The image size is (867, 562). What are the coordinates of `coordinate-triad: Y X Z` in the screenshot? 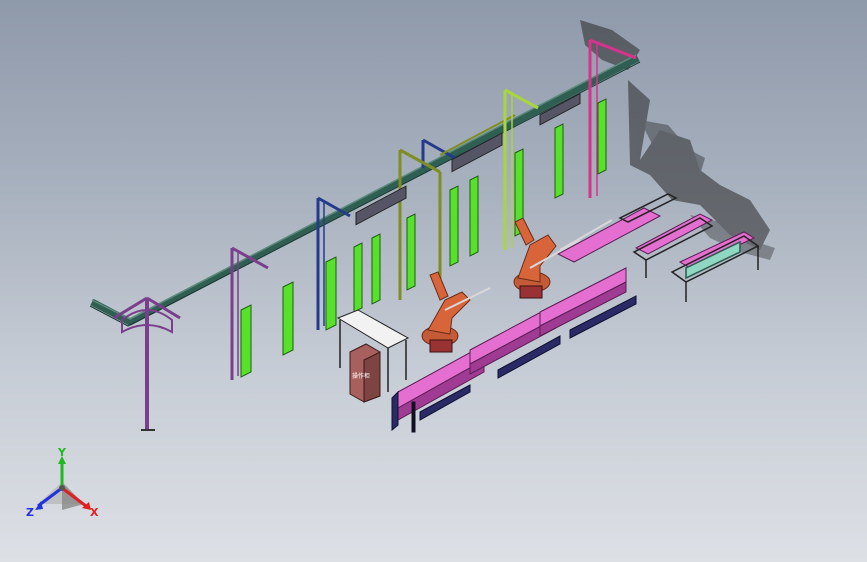 It's located at (62, 485).